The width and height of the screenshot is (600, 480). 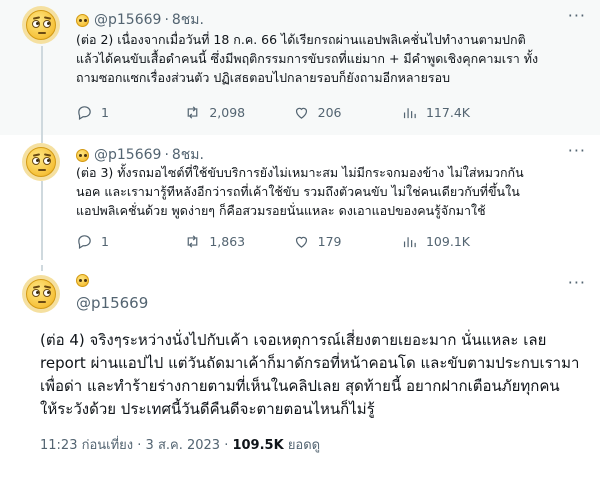 What do you see at coordinates (329, 241) in the screenshot?
I see `like-count: 179` at bounding box center [329, 241].